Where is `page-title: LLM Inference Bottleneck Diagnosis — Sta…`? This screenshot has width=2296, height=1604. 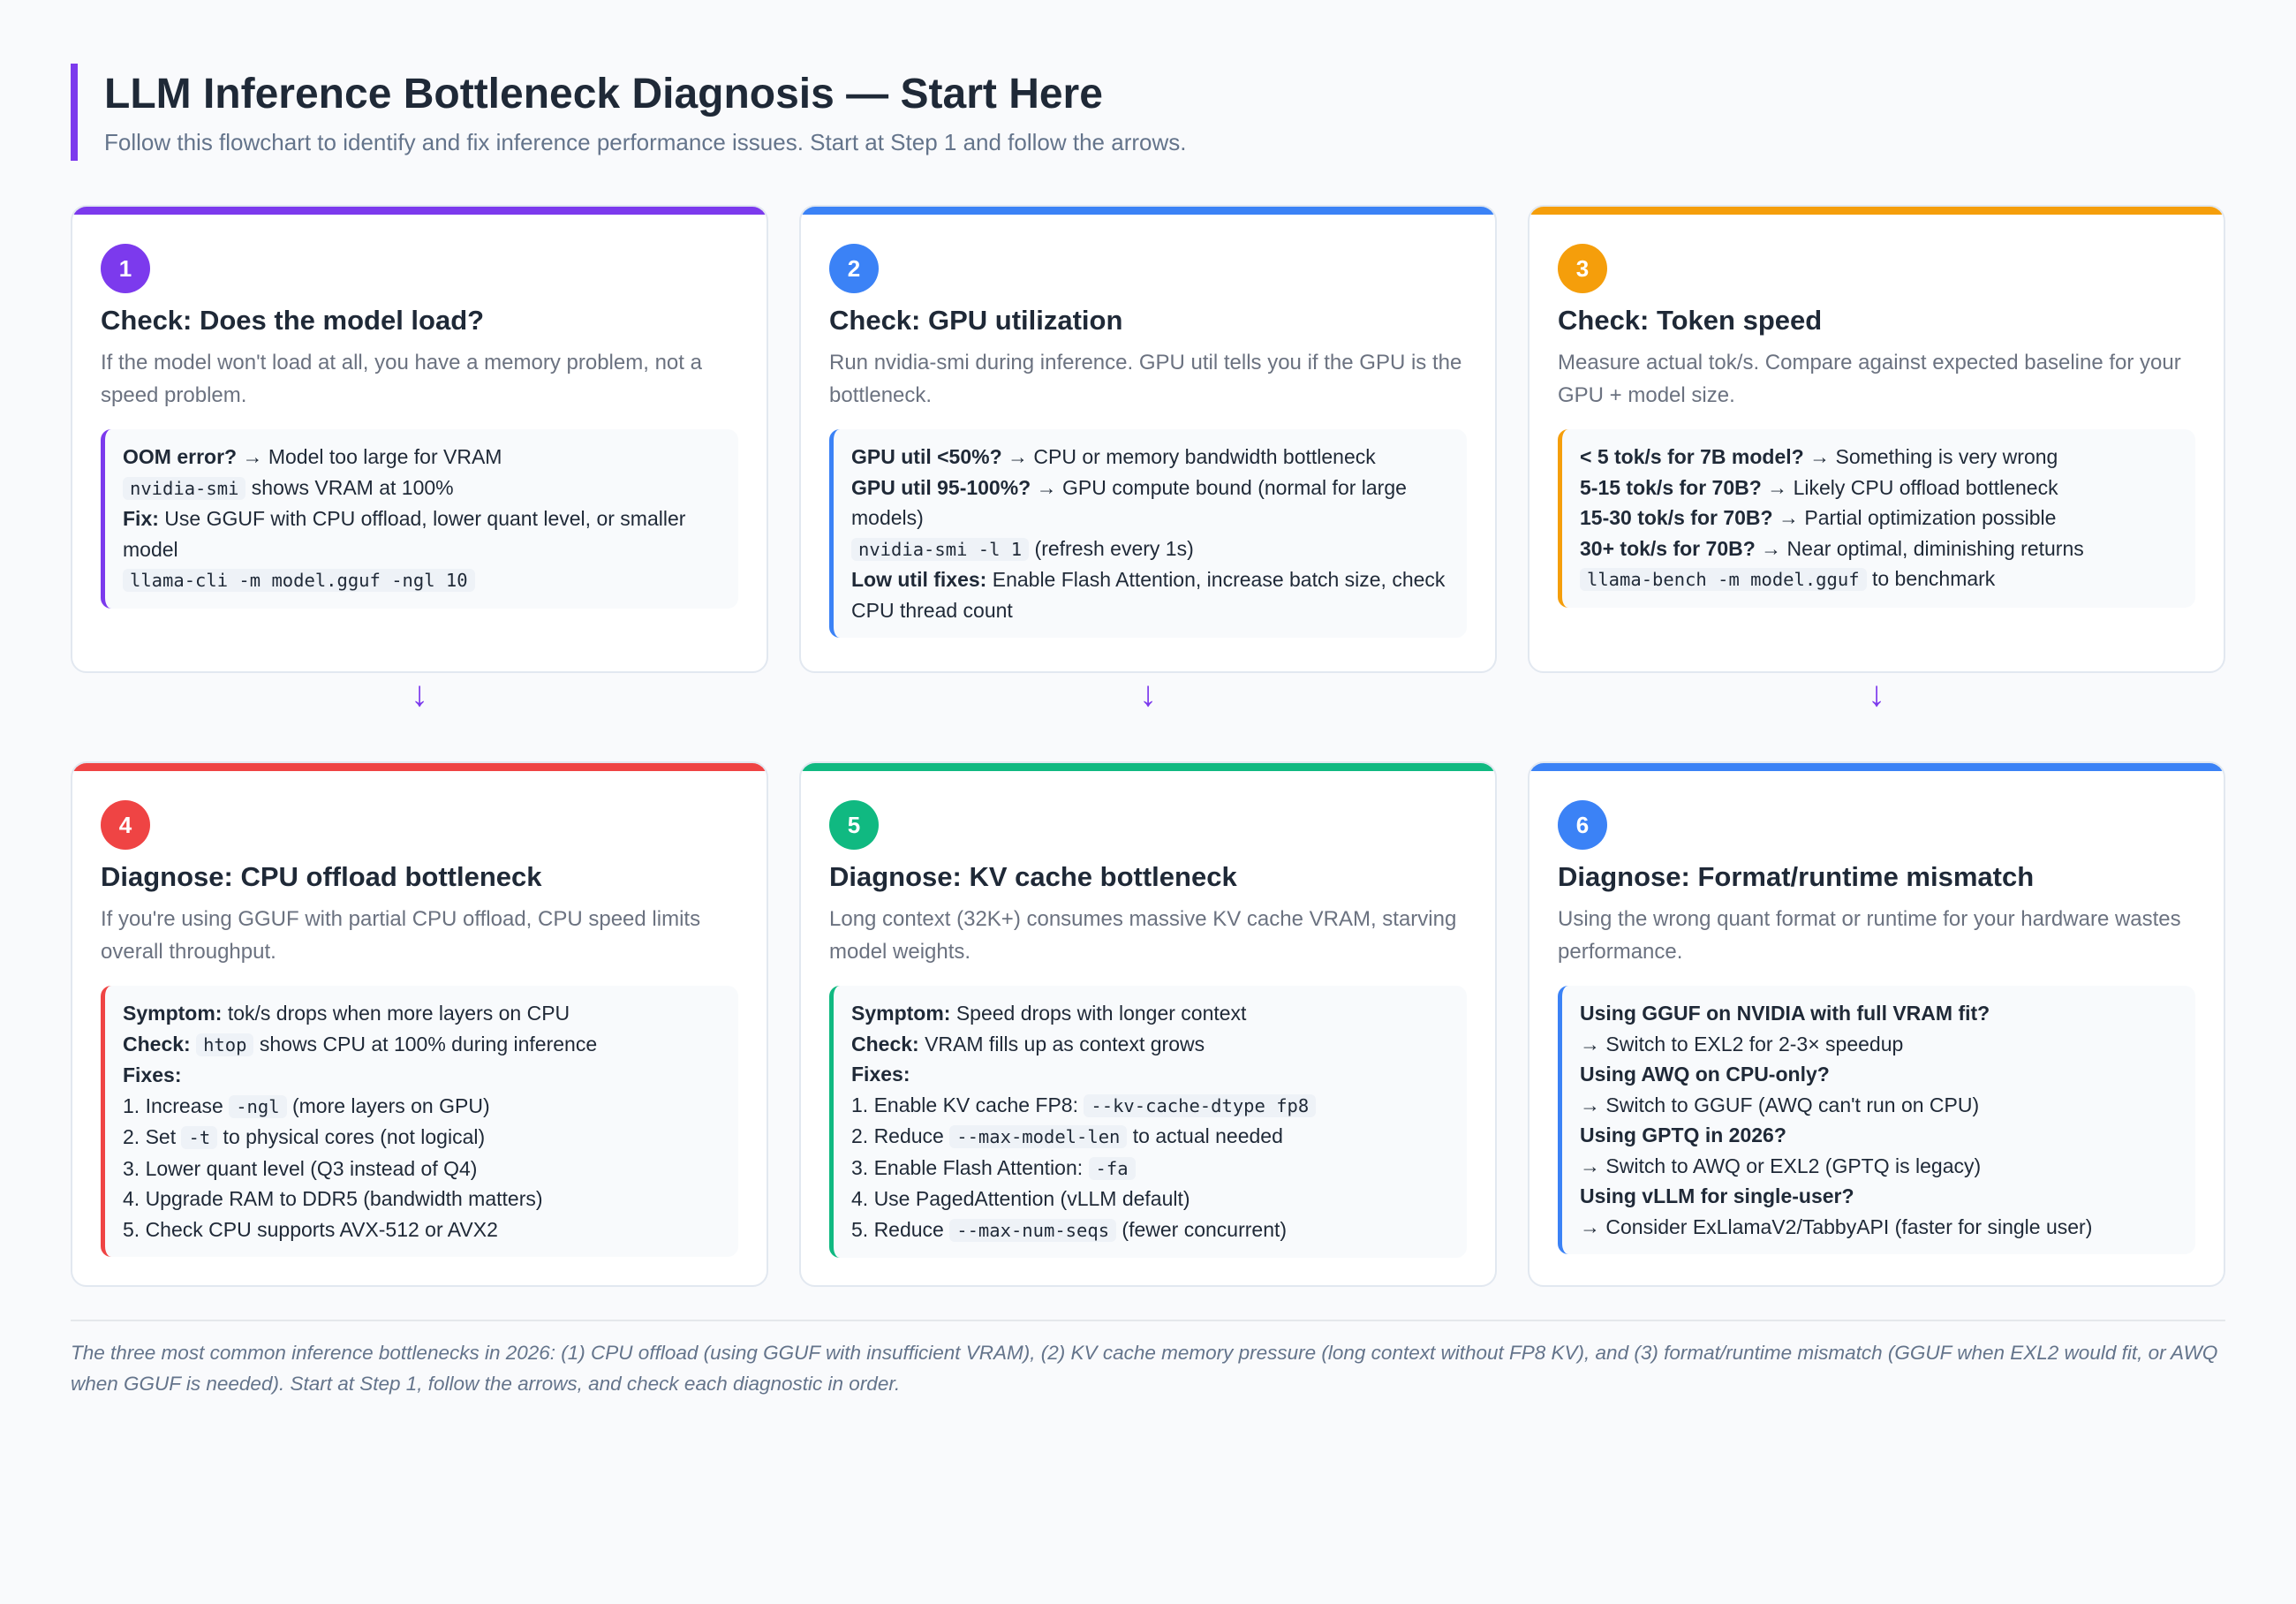
page-title: LLM Inference Bottleneck Diagnosis — Sta… is located at coordinates (603, 94).